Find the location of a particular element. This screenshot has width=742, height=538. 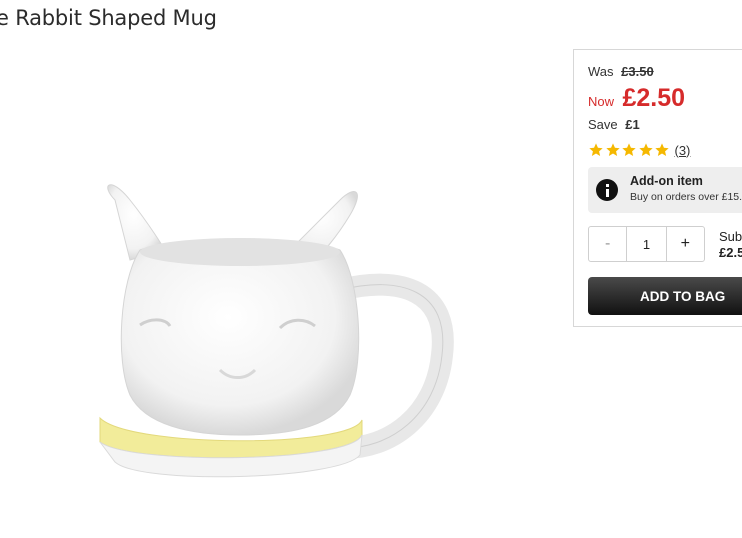

star-rating: (3) is located at coordinates (639, 150).